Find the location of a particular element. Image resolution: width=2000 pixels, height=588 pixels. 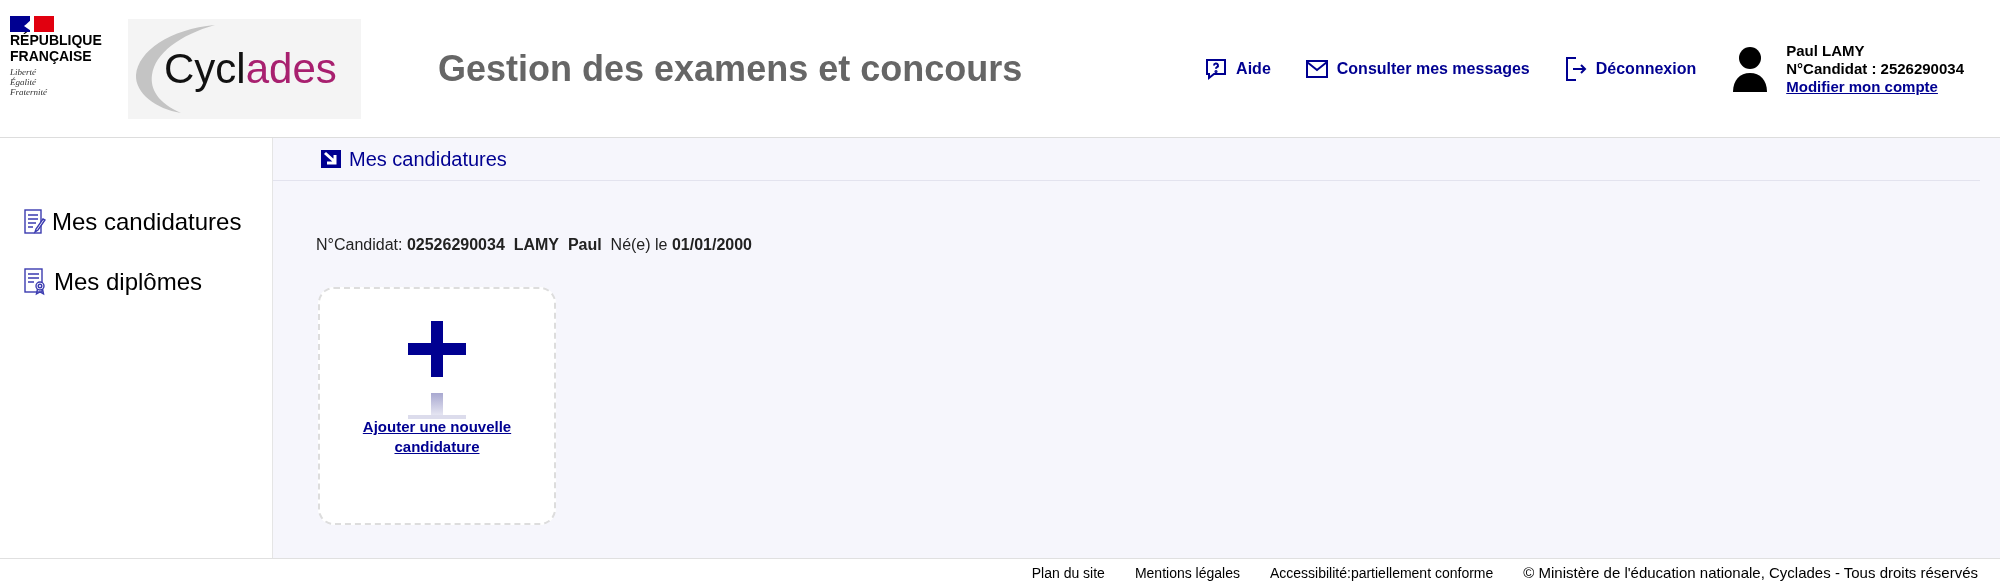

candidate-number: N°Candidat : 2526290034 is located at coordinates (1875, 68).